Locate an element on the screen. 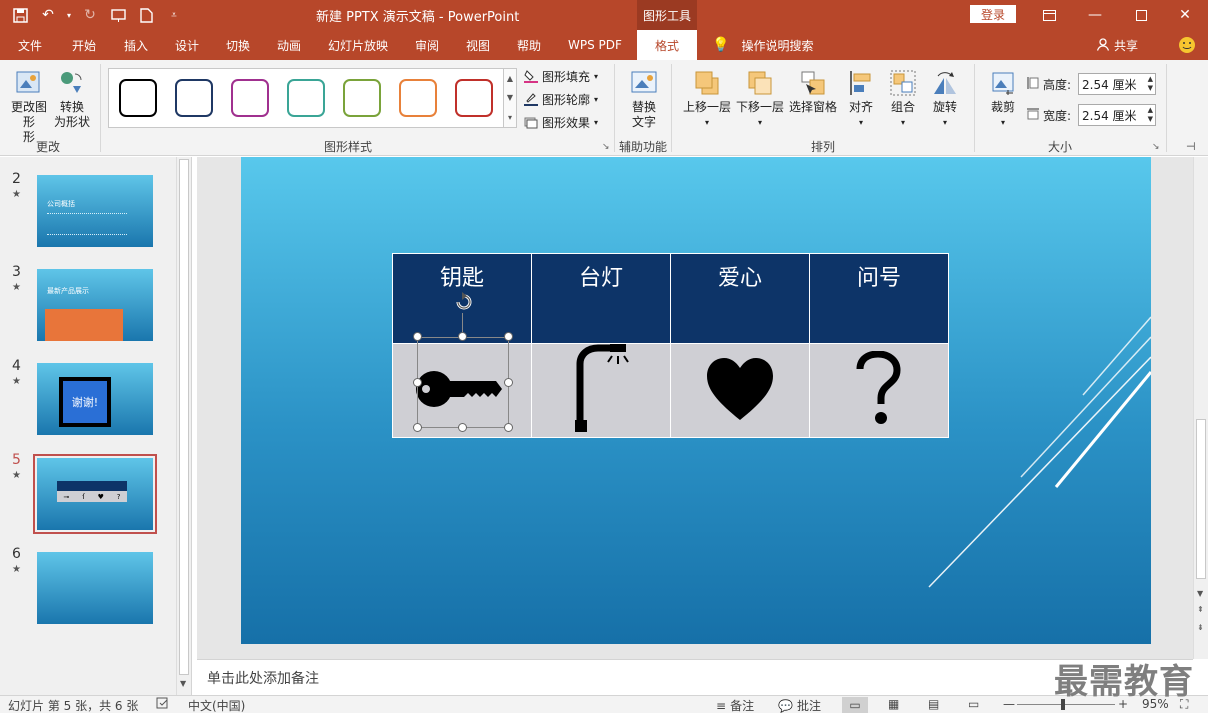  tab-review: 审阅 is located at coordinates (427, 45).